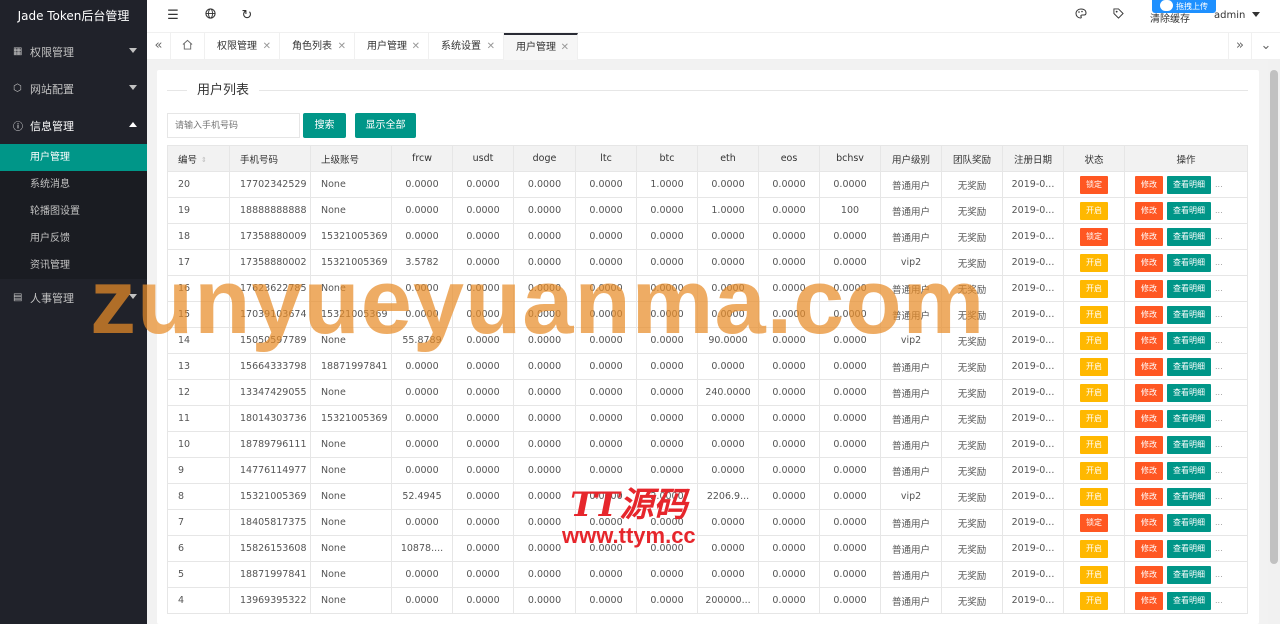 This screenshot has height=624, width=1280. What do you see at coordinates (73, 157) in the screenshot?
I see `sidebar-item-user-management: 用户管理` at bounding box center [73, 157].